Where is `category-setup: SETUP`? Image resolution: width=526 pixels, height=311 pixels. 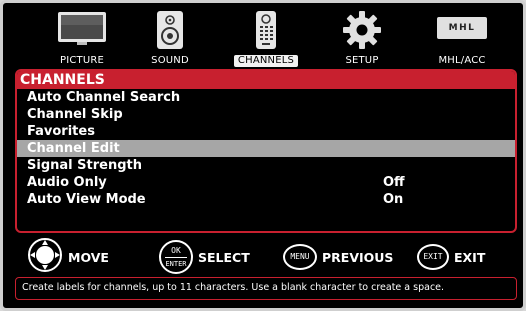 category-setup: SETUP is located at coordinates (362, 38).